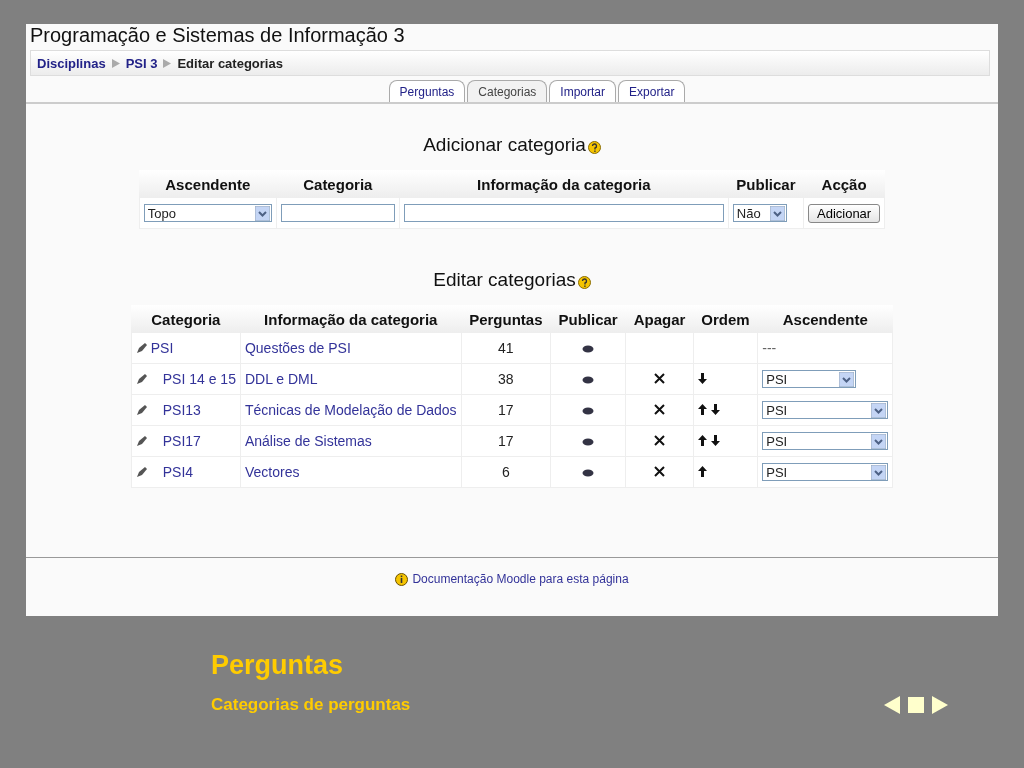  I want to click on parent-none: ---, so click(769, 348).